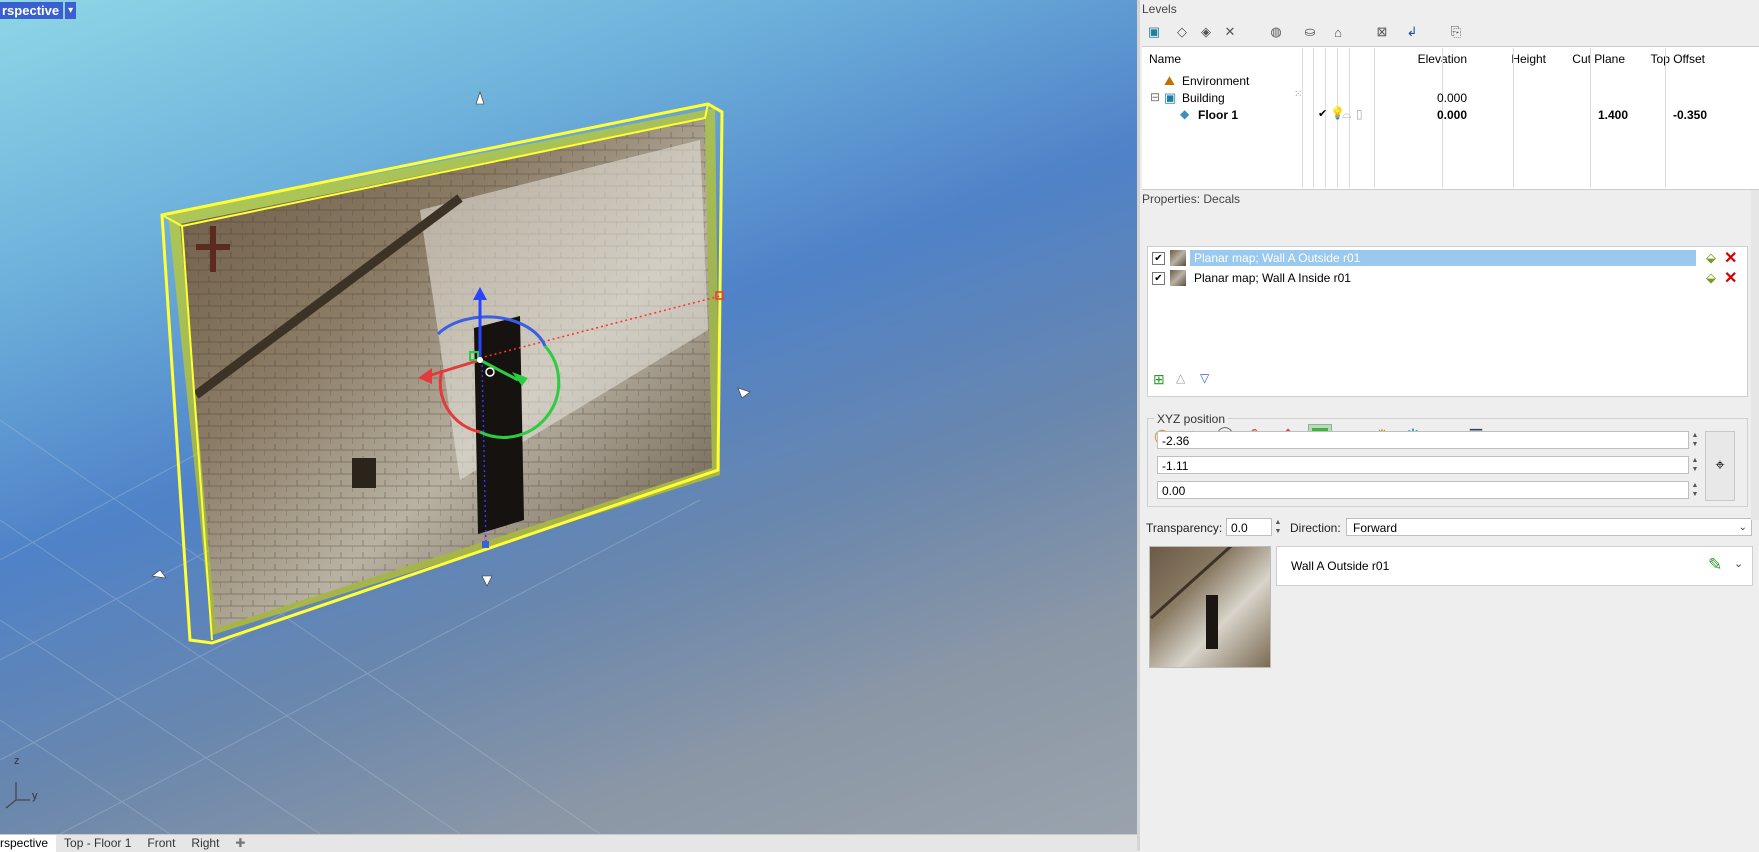 The height and width of the screenshot is (852, 1759). What do you see at coordinates (1210, 607) in the screenshot?
I see `texture-thumbnail` at bounding box center [1210, 607].